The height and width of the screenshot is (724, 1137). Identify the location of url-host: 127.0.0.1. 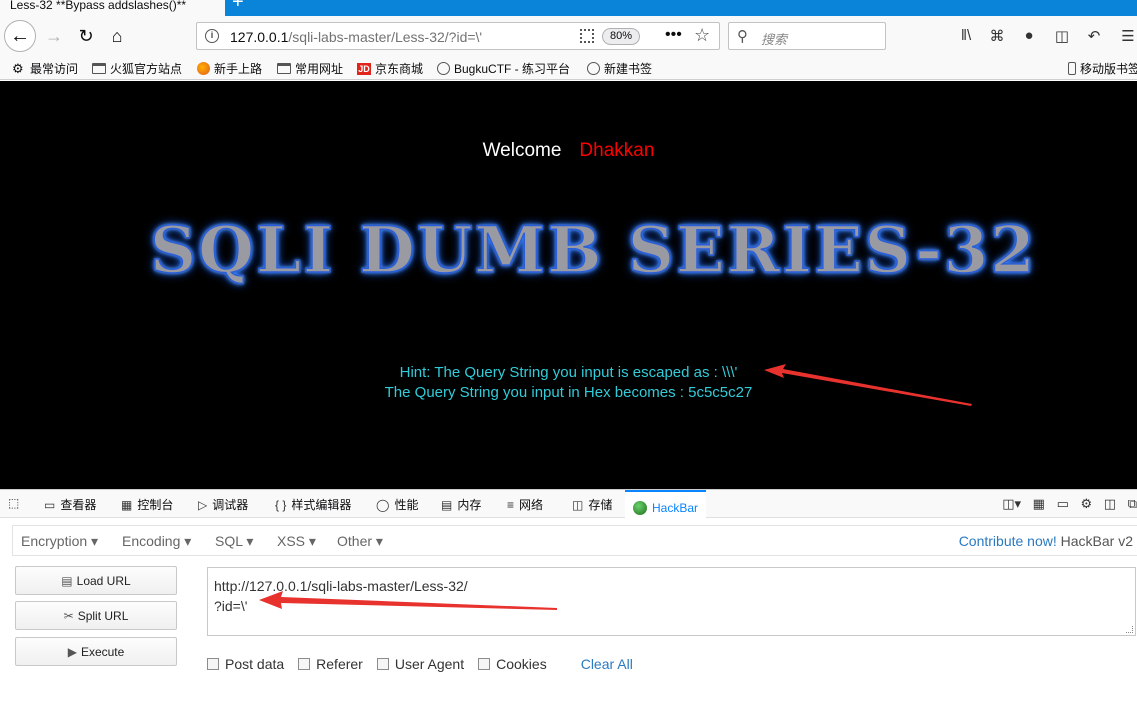
(259, 37).